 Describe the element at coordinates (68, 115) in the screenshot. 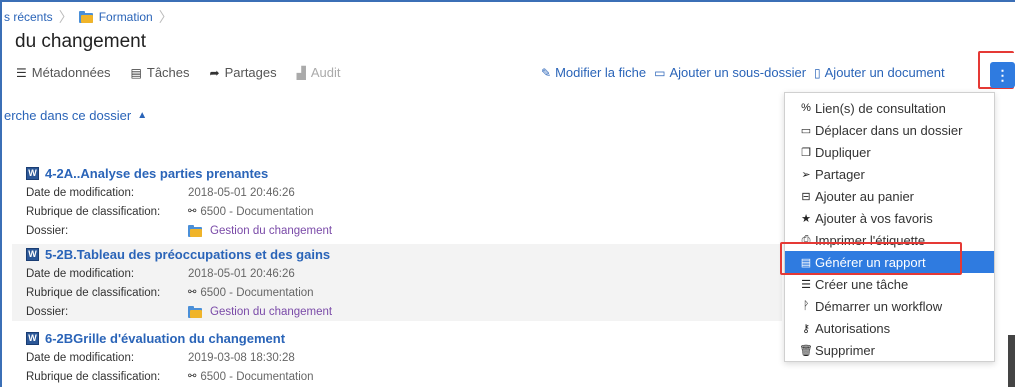

I see `search-toggle-label: erche dans ce dossier` at that location.